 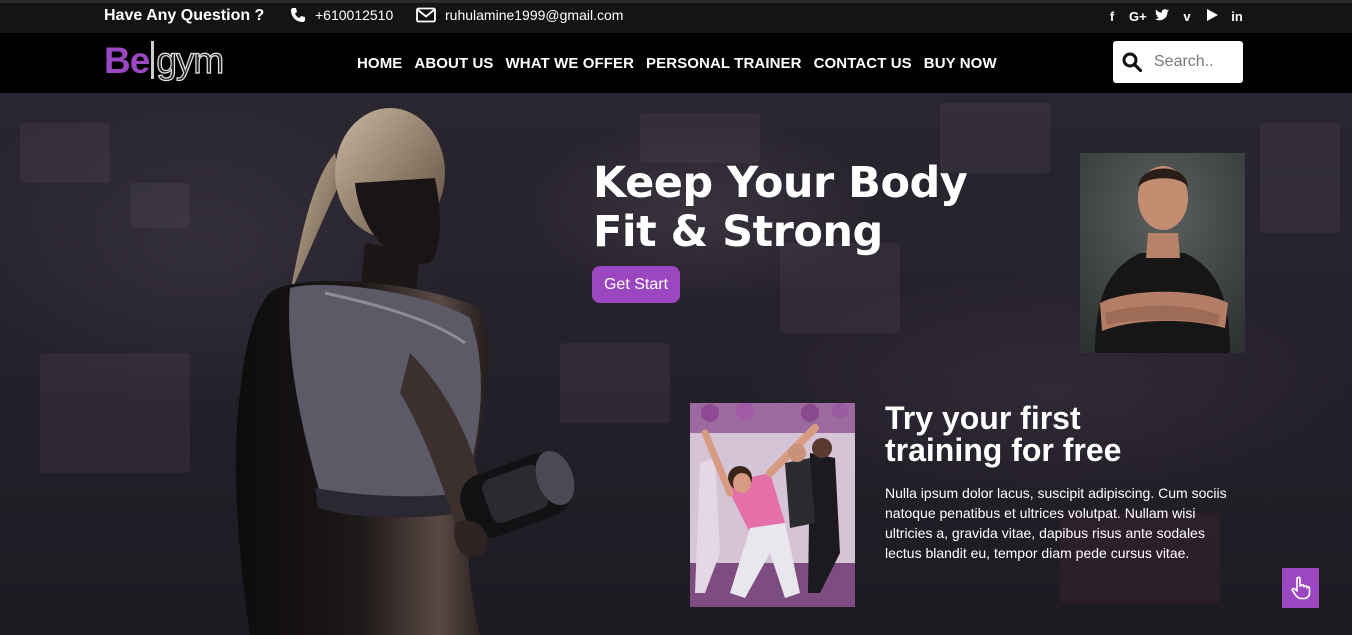 What do you see at coordinates (772, 505) in the screenshot?
I see `group-fitness-class-photo` at bounding box center [772, 505].